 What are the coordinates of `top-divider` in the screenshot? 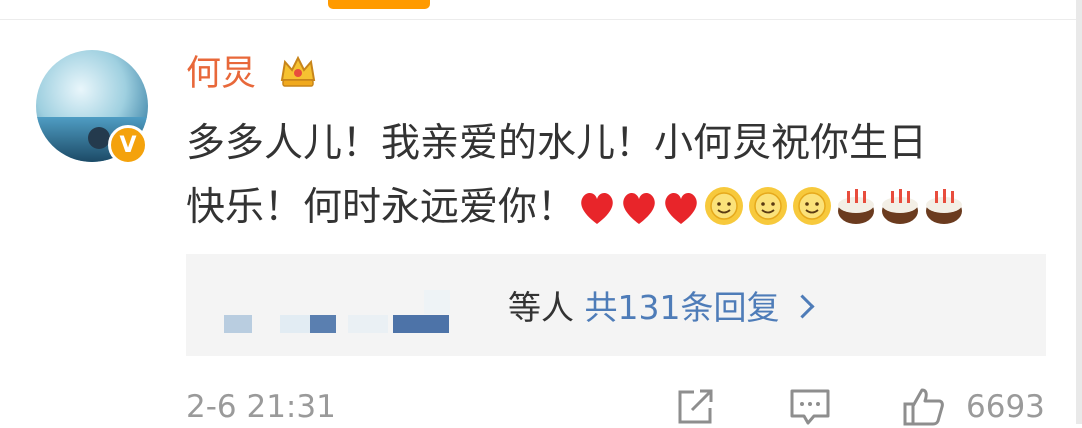 It's located at (541, 19).